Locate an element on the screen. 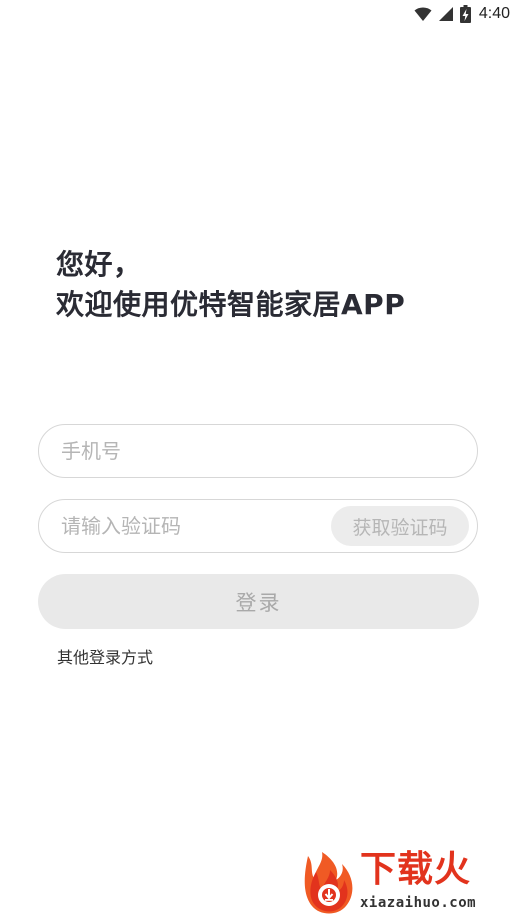 The width and height of the screenshot is (518, 920). flame-logo-icon is located at coordinates (330, 885).